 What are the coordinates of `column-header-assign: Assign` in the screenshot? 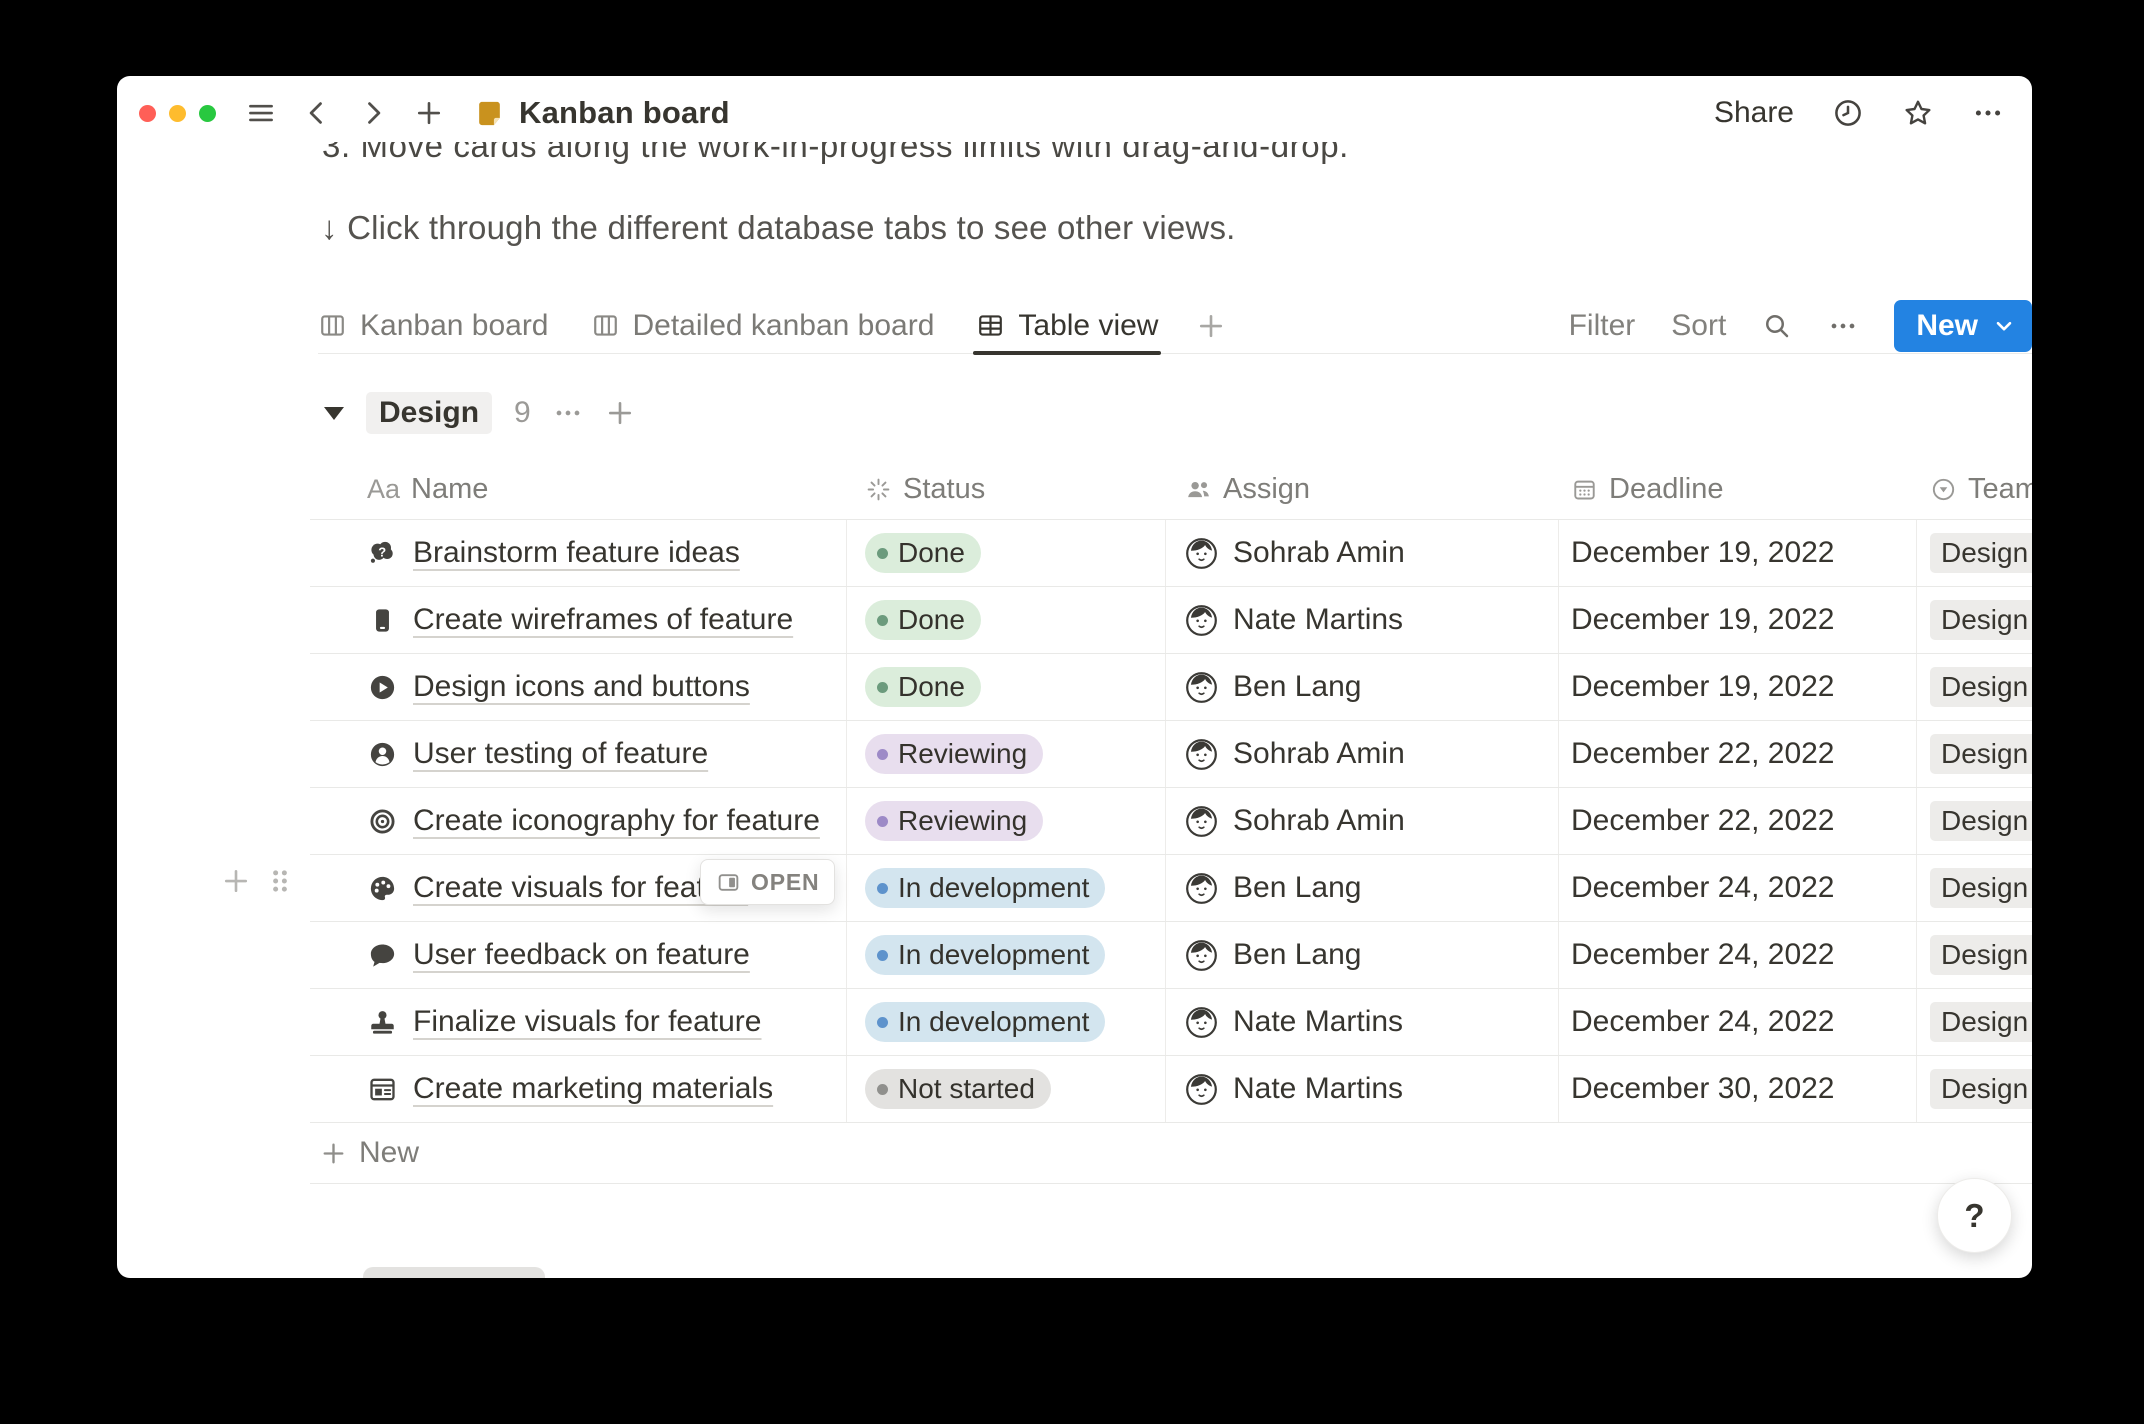 It's located at (1362, 489).